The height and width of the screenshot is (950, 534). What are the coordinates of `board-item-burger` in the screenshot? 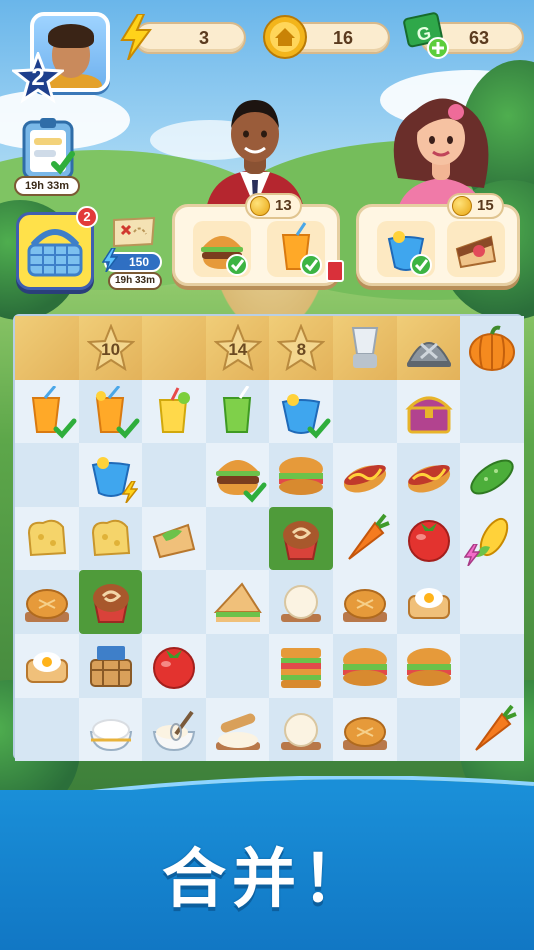 It's located at (237, 475).